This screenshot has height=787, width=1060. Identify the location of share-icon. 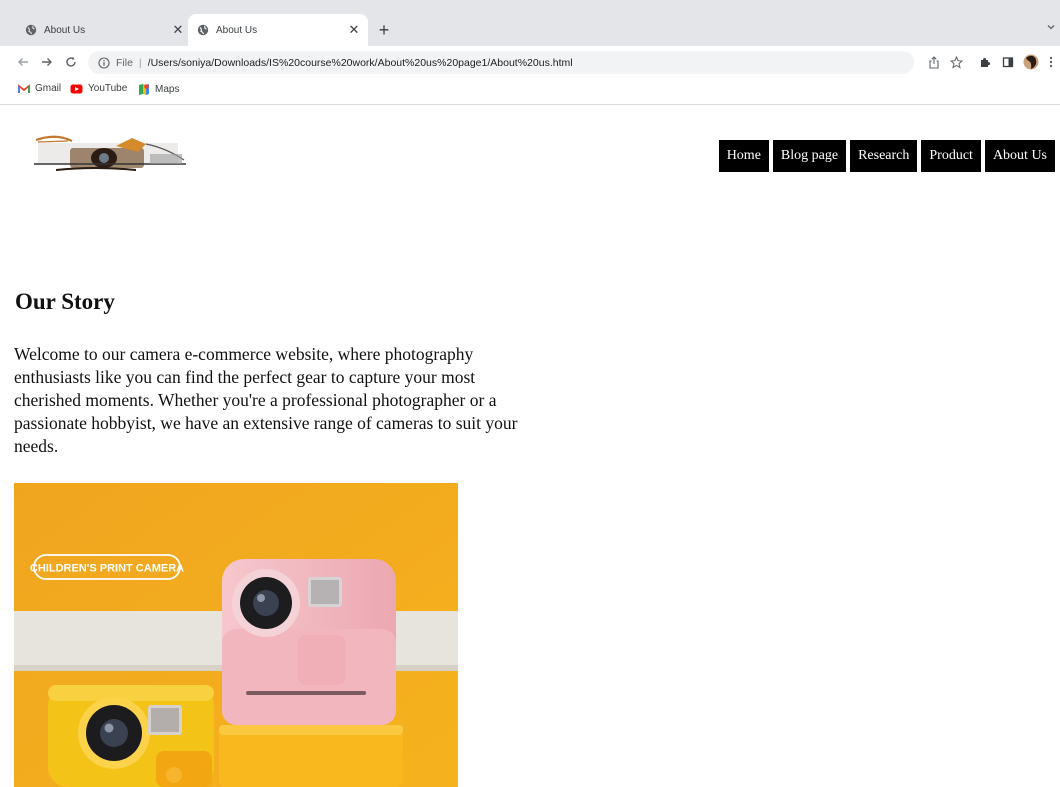
(934, 62).